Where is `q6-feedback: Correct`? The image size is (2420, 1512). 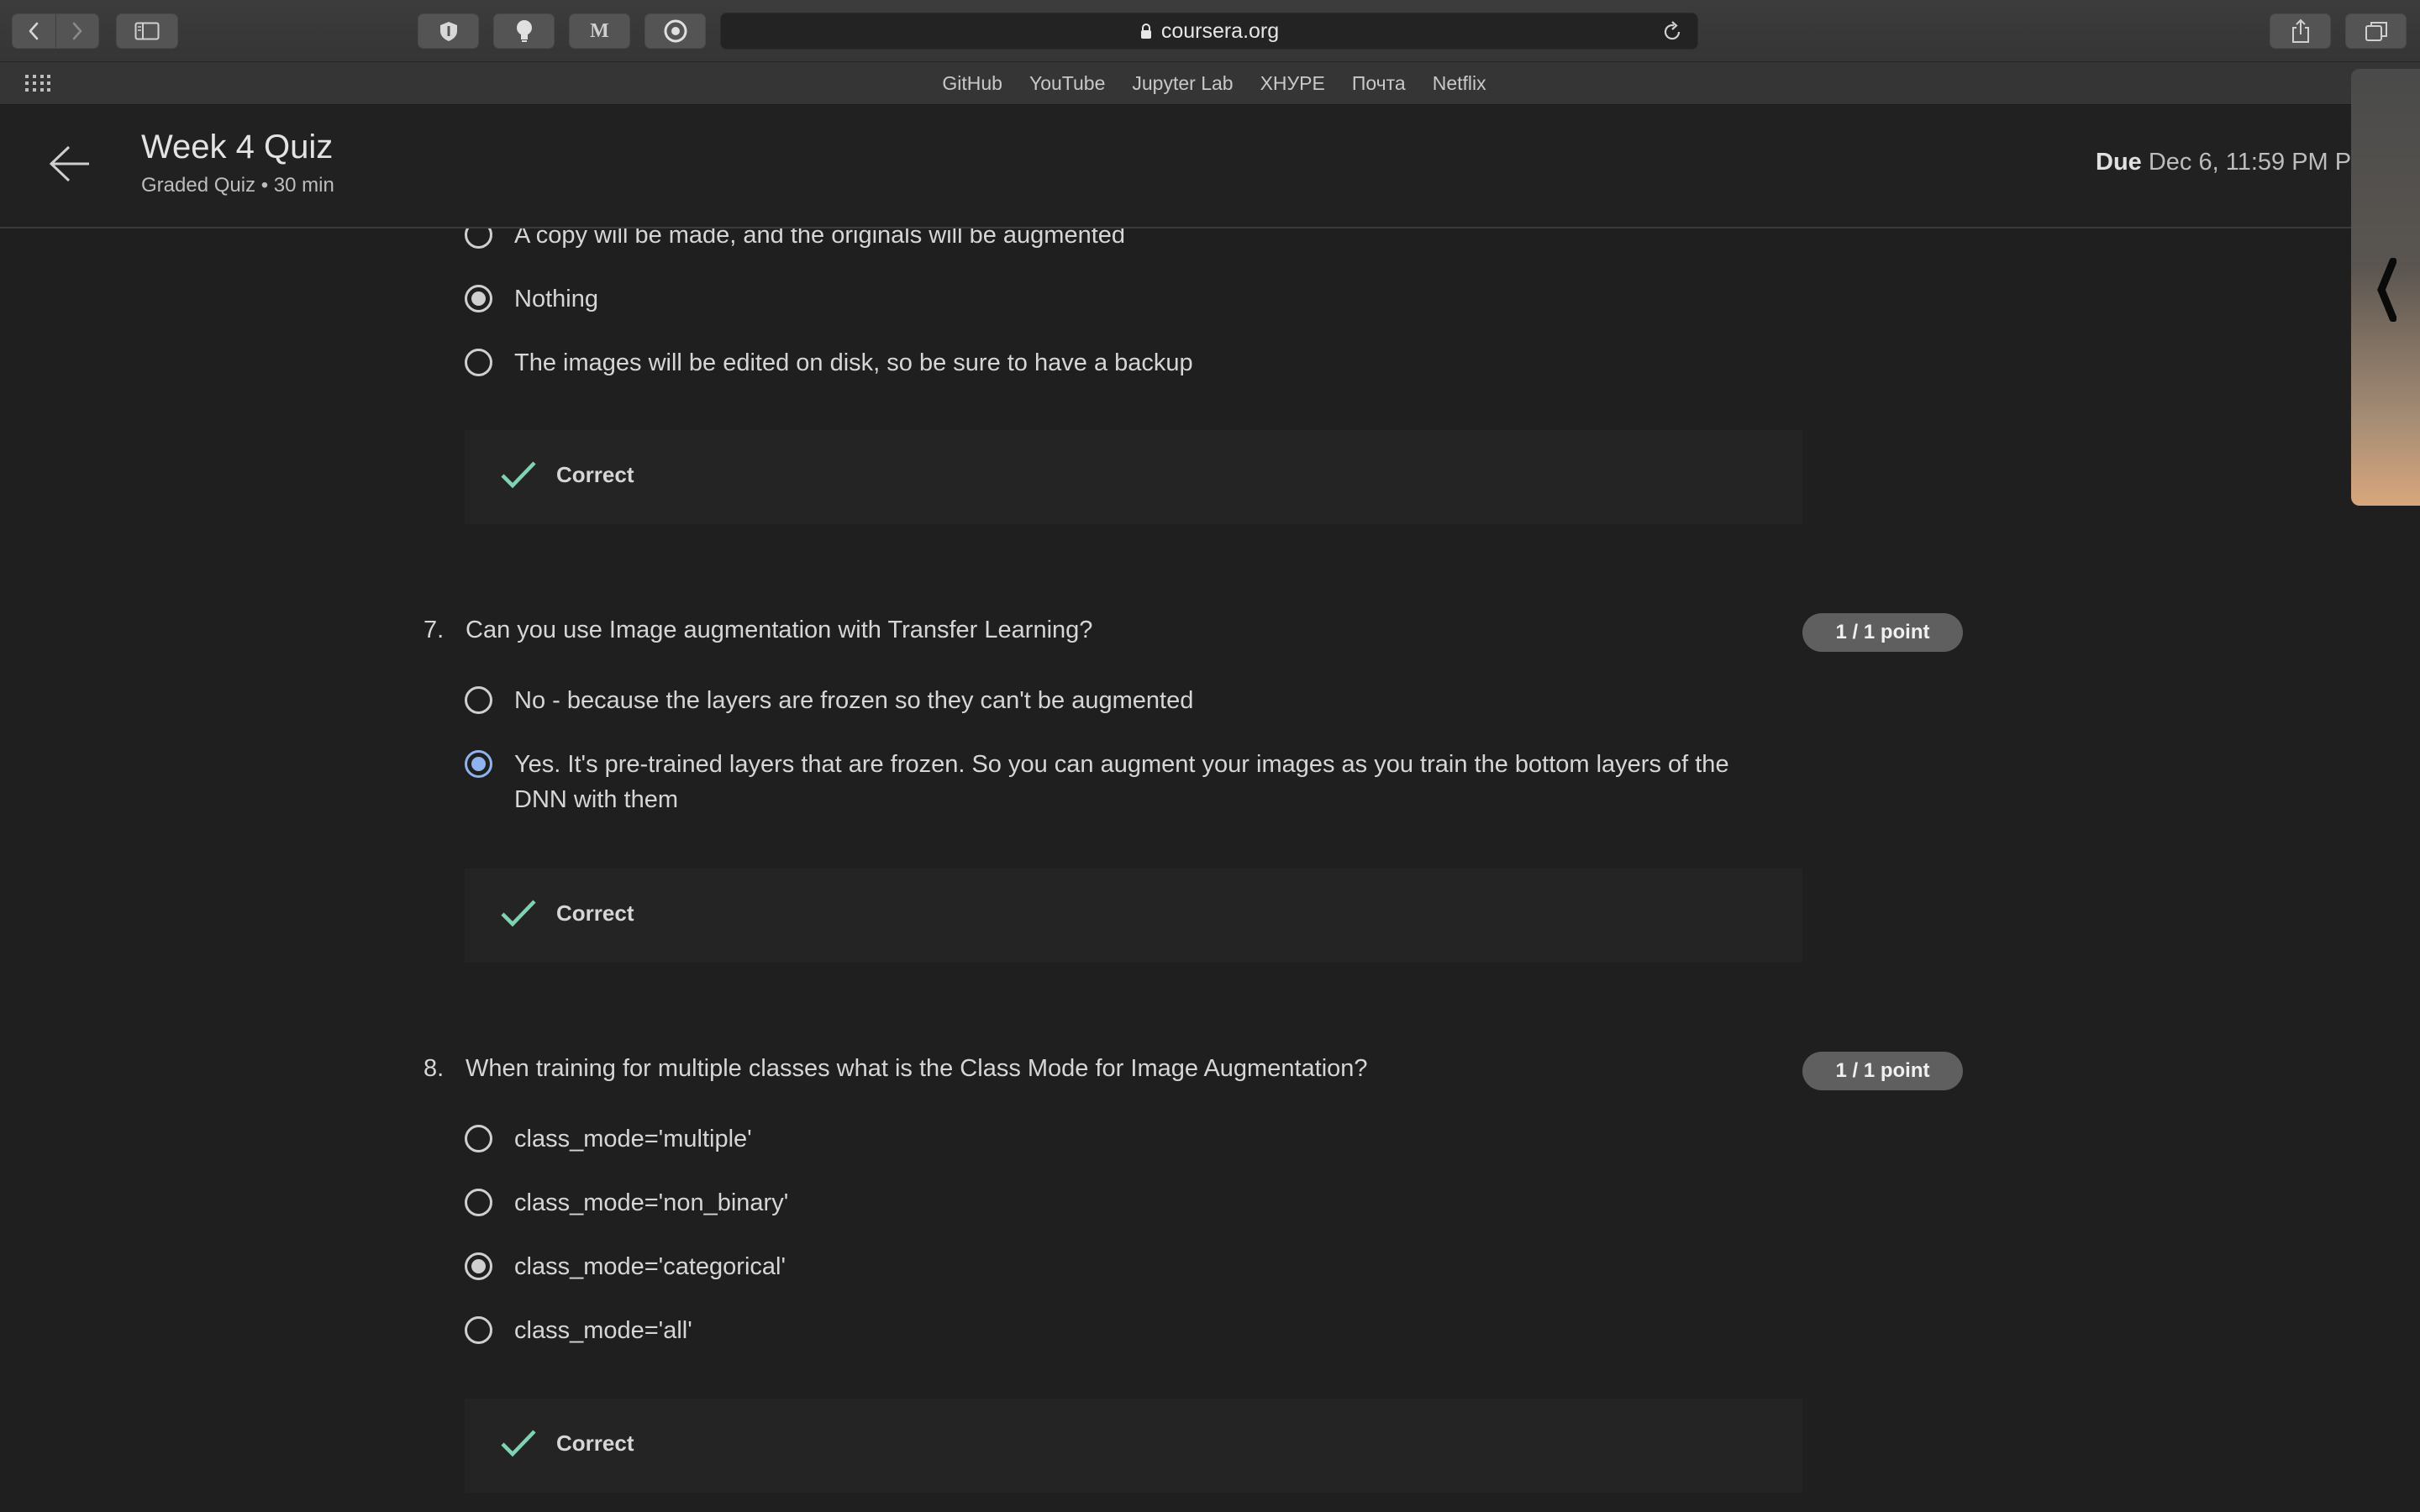 q6-feedback: Correct is located at coordinates (1134, 477).